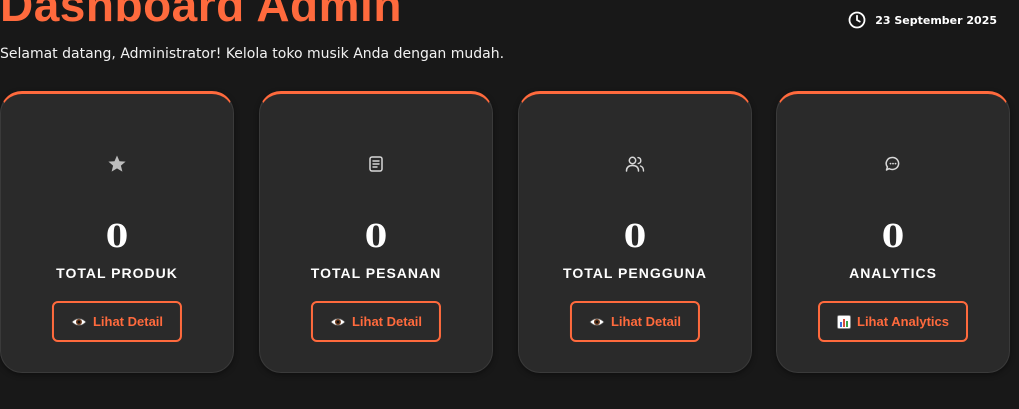 The width and height of the screenshot is (1019, 409). Describe the element at coordinates (844, 321) in the screenshot. I see `bar-chart-icon` at that location.